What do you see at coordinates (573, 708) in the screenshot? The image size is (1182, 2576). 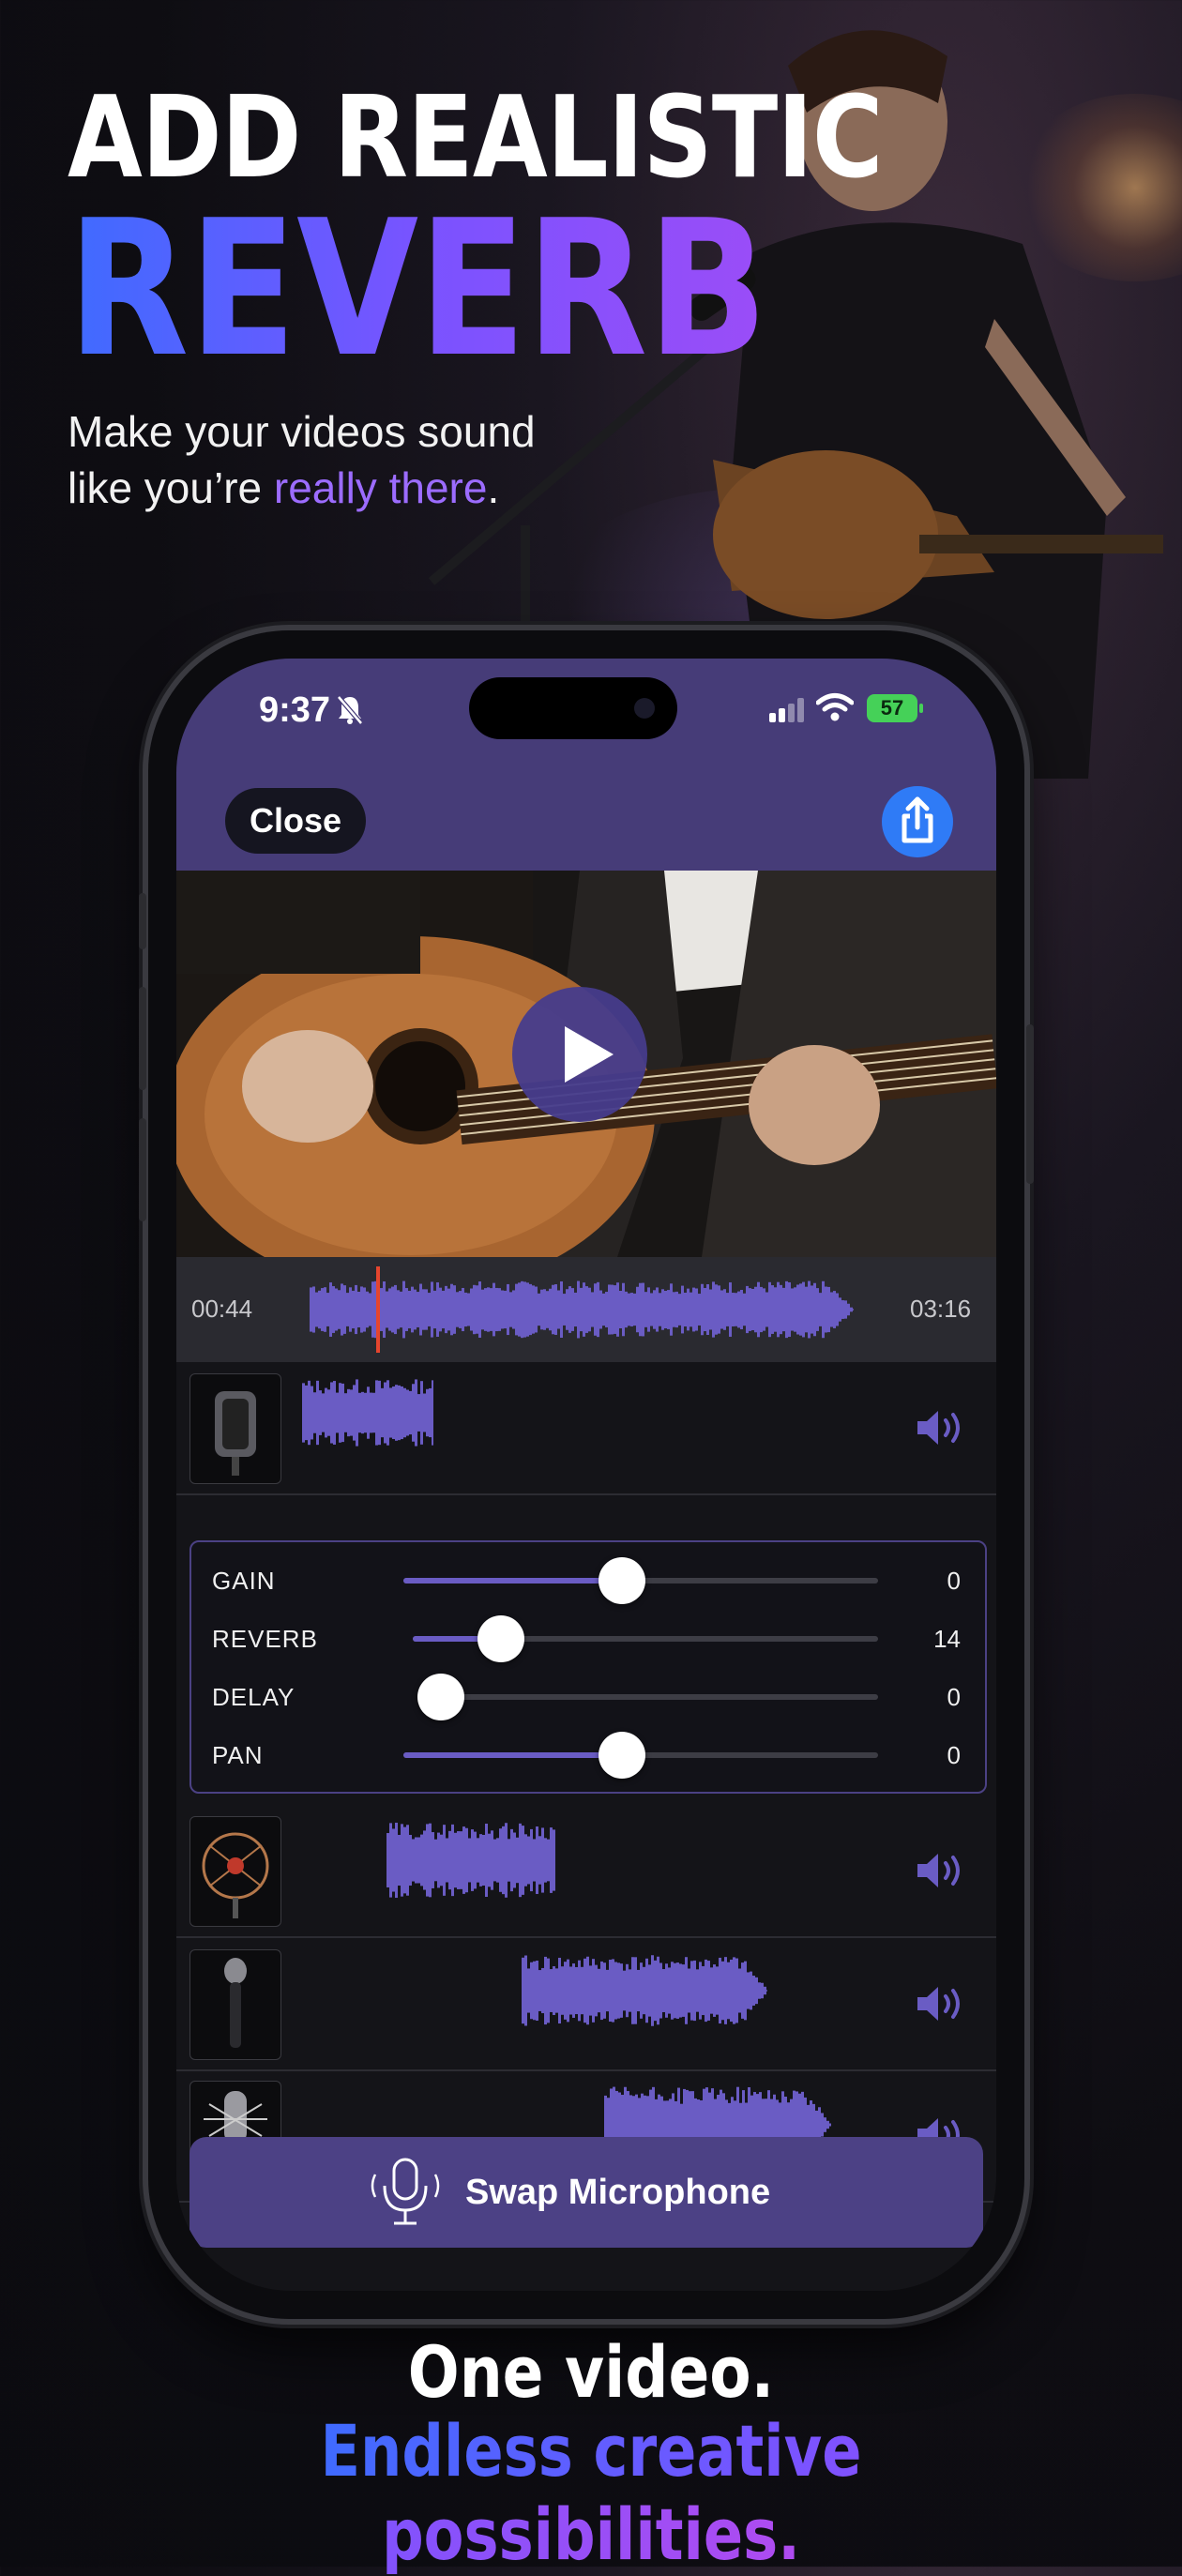 I see `dynamic-island` at bounding box center [573, 708].